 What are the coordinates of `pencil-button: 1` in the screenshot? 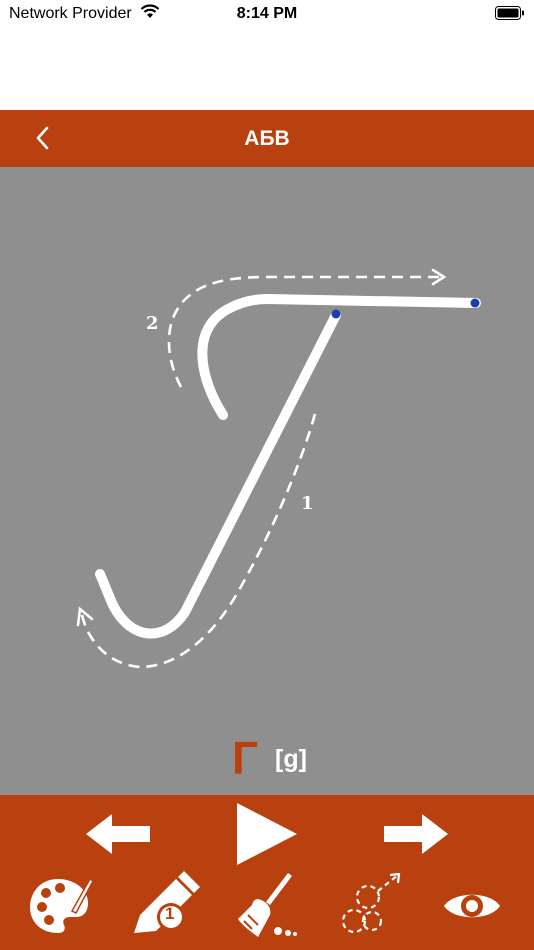 It's located at (165, 906).